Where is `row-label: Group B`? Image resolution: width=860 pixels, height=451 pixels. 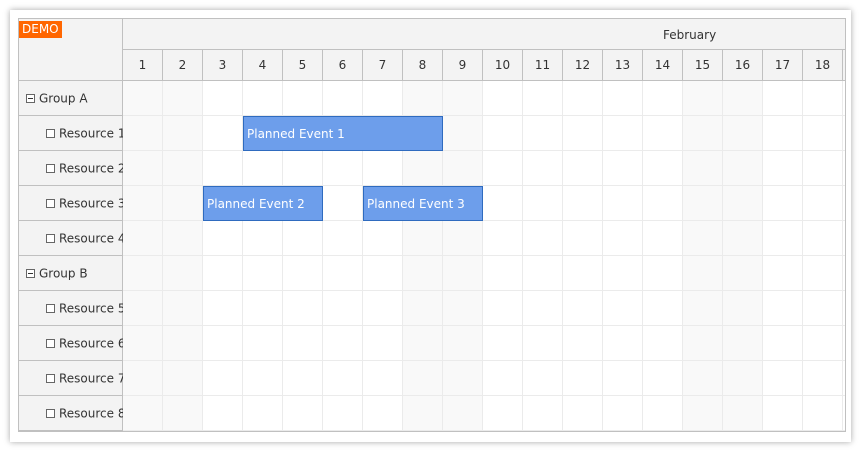 row-label: Group B is located at coordinates (63, 273).